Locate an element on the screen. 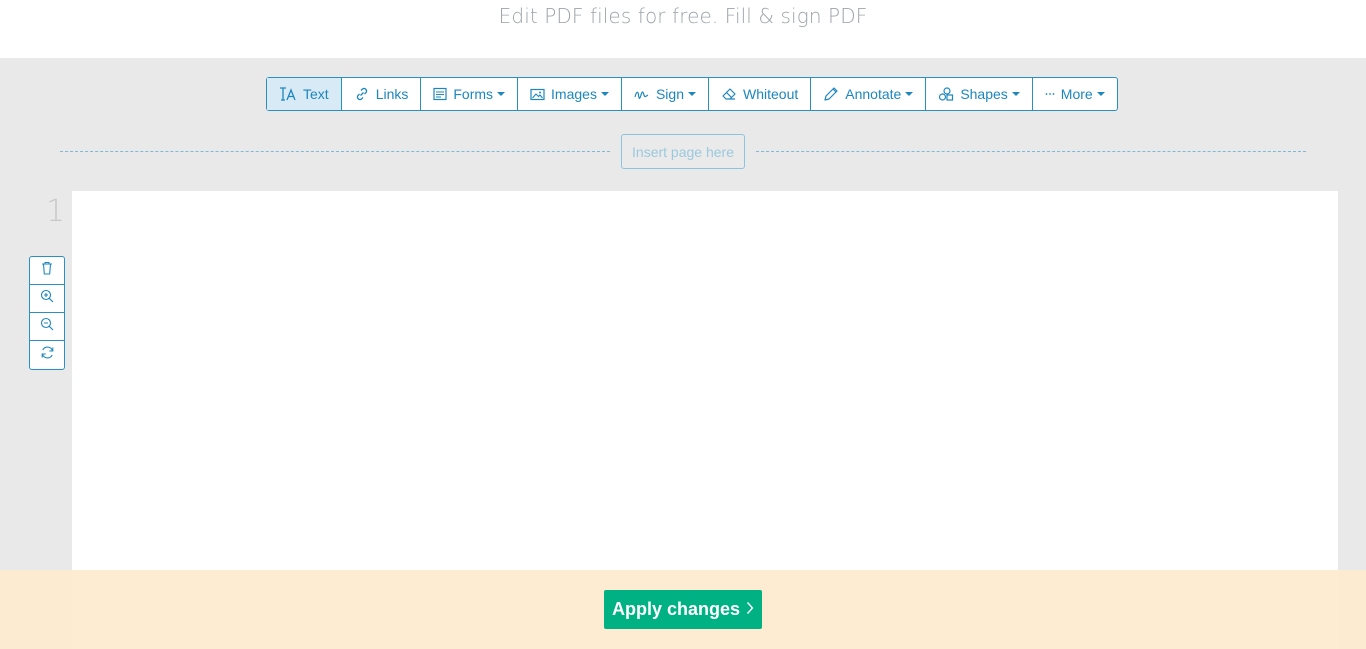  tool-links-button: Links is located at coordinates (382, 94).